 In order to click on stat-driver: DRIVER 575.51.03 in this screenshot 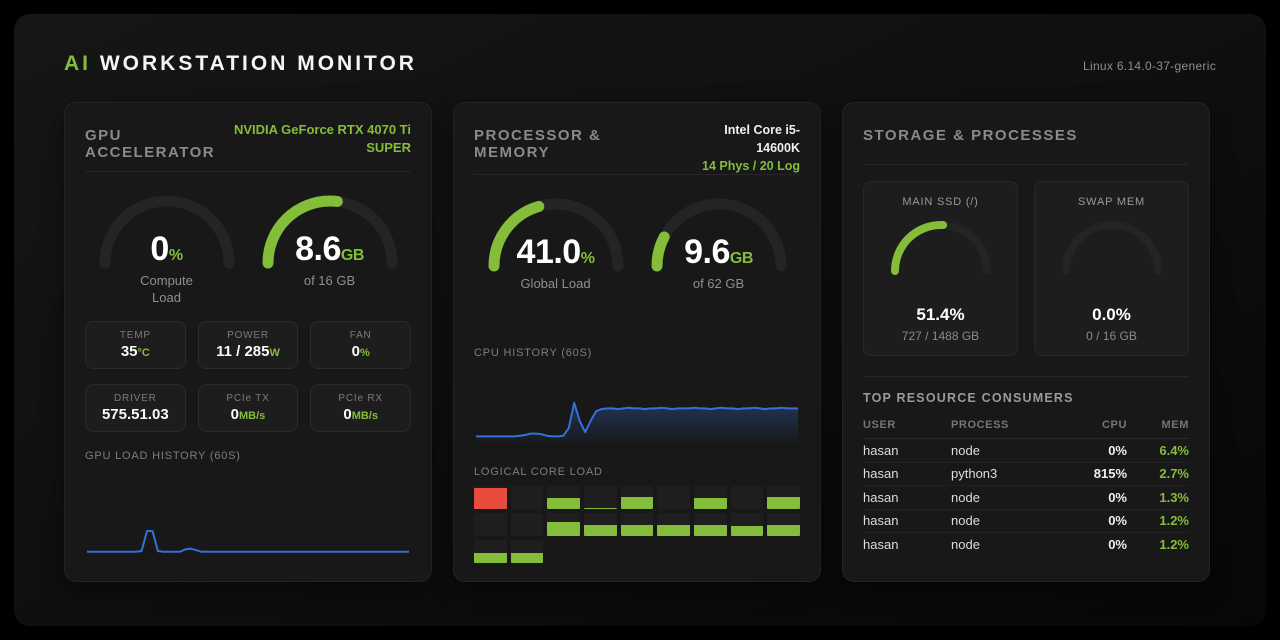, I will do `click(135, 407)`.